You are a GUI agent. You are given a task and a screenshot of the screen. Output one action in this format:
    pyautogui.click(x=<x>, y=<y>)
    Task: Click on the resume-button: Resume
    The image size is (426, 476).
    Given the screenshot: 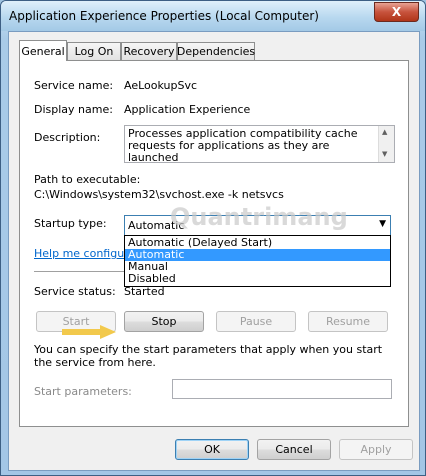 What is the action you would take?
    pyautogui.click(x=348, y=321)
    